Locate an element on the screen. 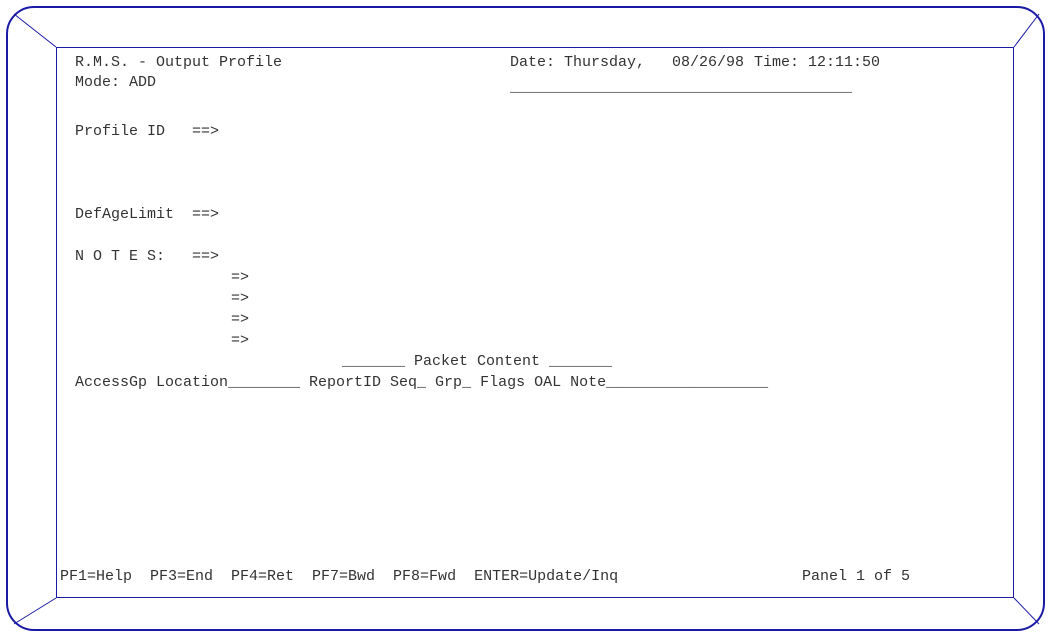  panel-indicator: Panel 1 of 5 is located at coordinates (856, 576).